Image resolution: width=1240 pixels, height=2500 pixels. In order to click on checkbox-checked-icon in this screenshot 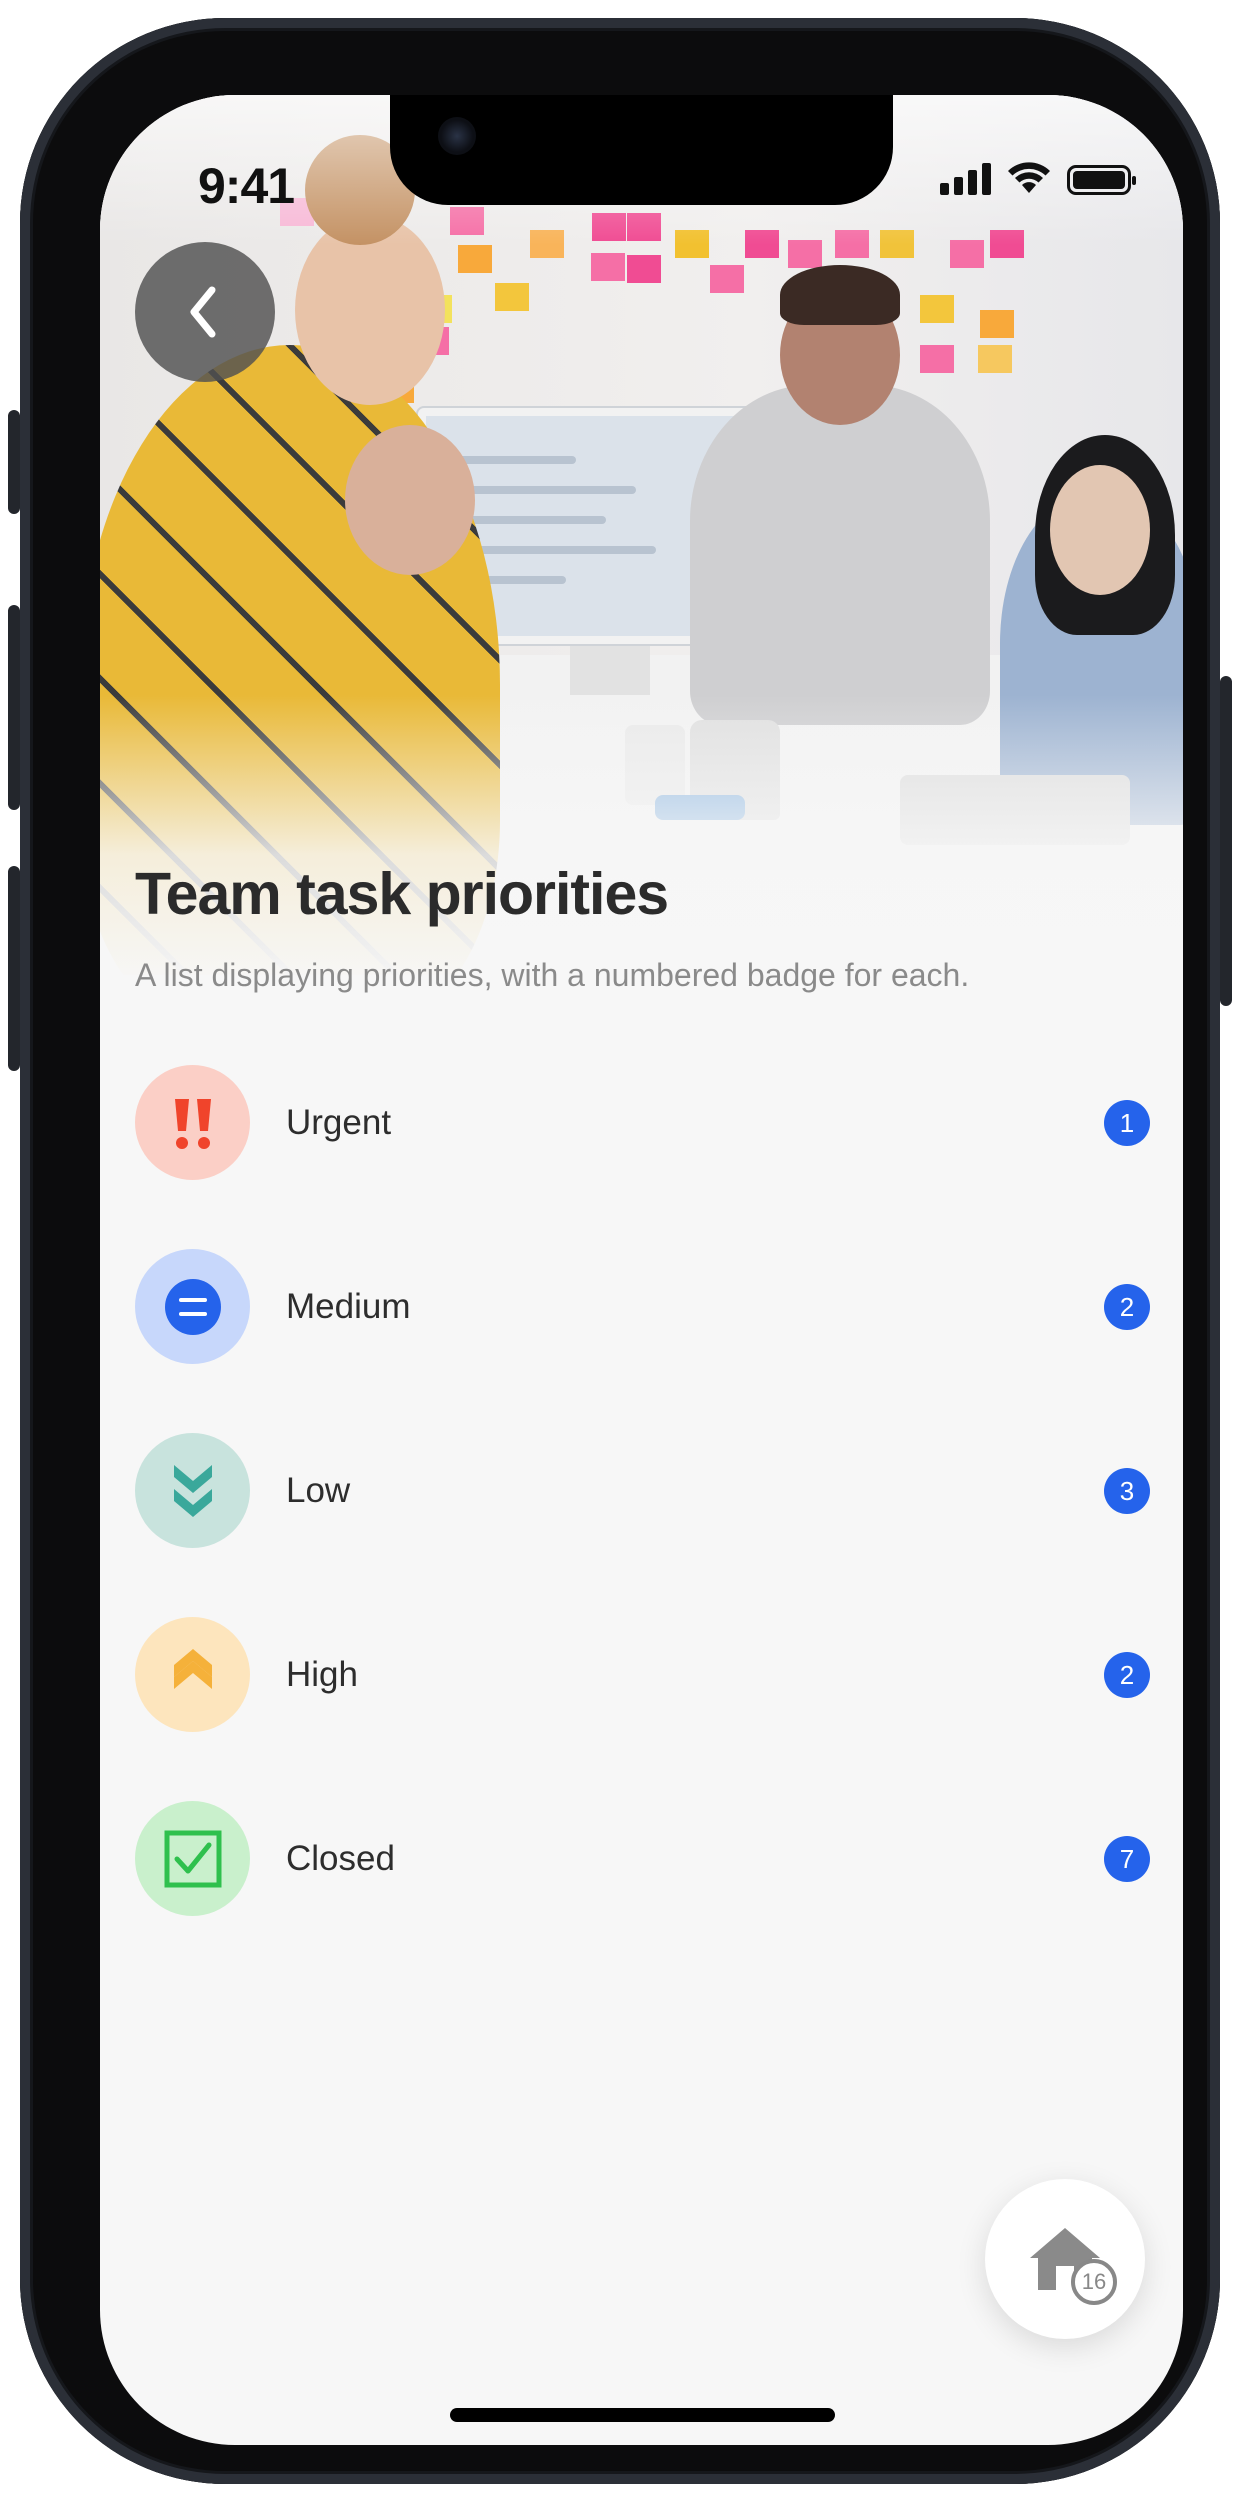, I will do `click(192, 1858)`.